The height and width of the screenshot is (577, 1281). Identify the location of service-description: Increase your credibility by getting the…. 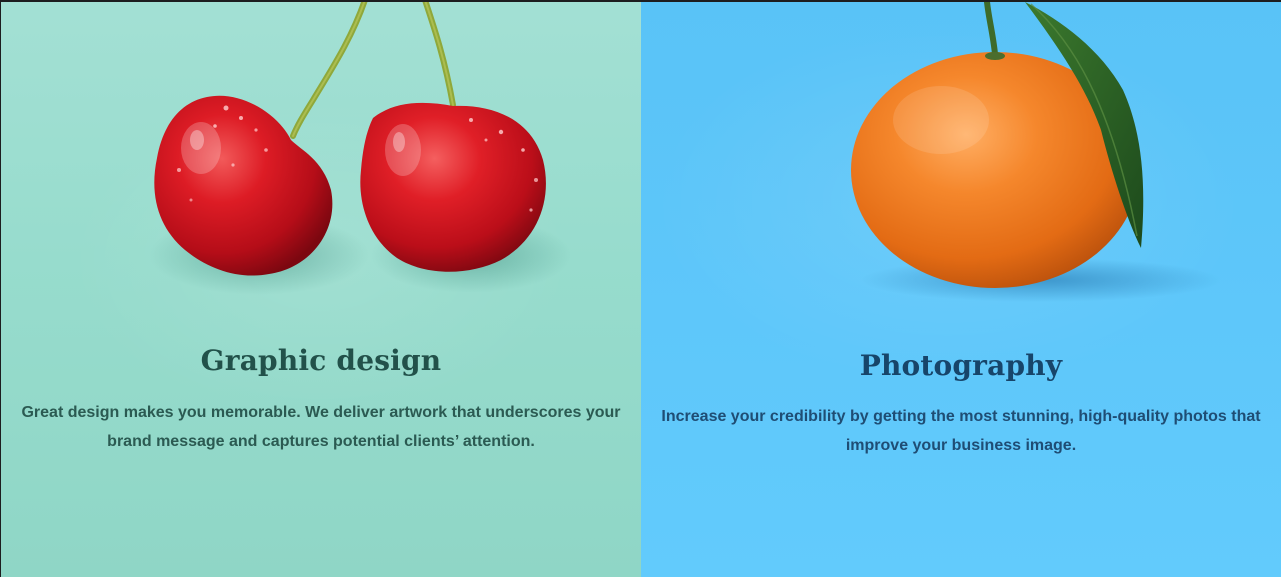
(961, 431).